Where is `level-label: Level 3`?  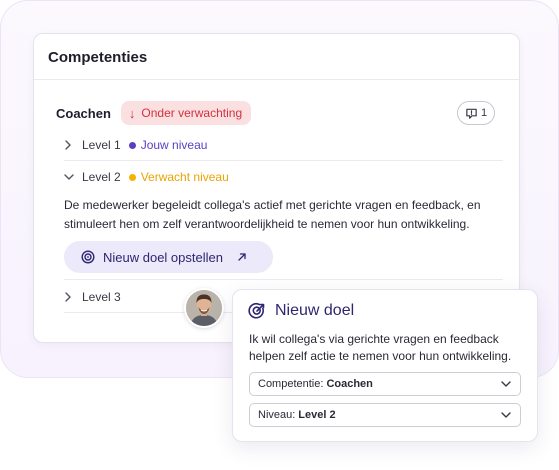
level-label: Level 3 is located at coordinates (101, 297).